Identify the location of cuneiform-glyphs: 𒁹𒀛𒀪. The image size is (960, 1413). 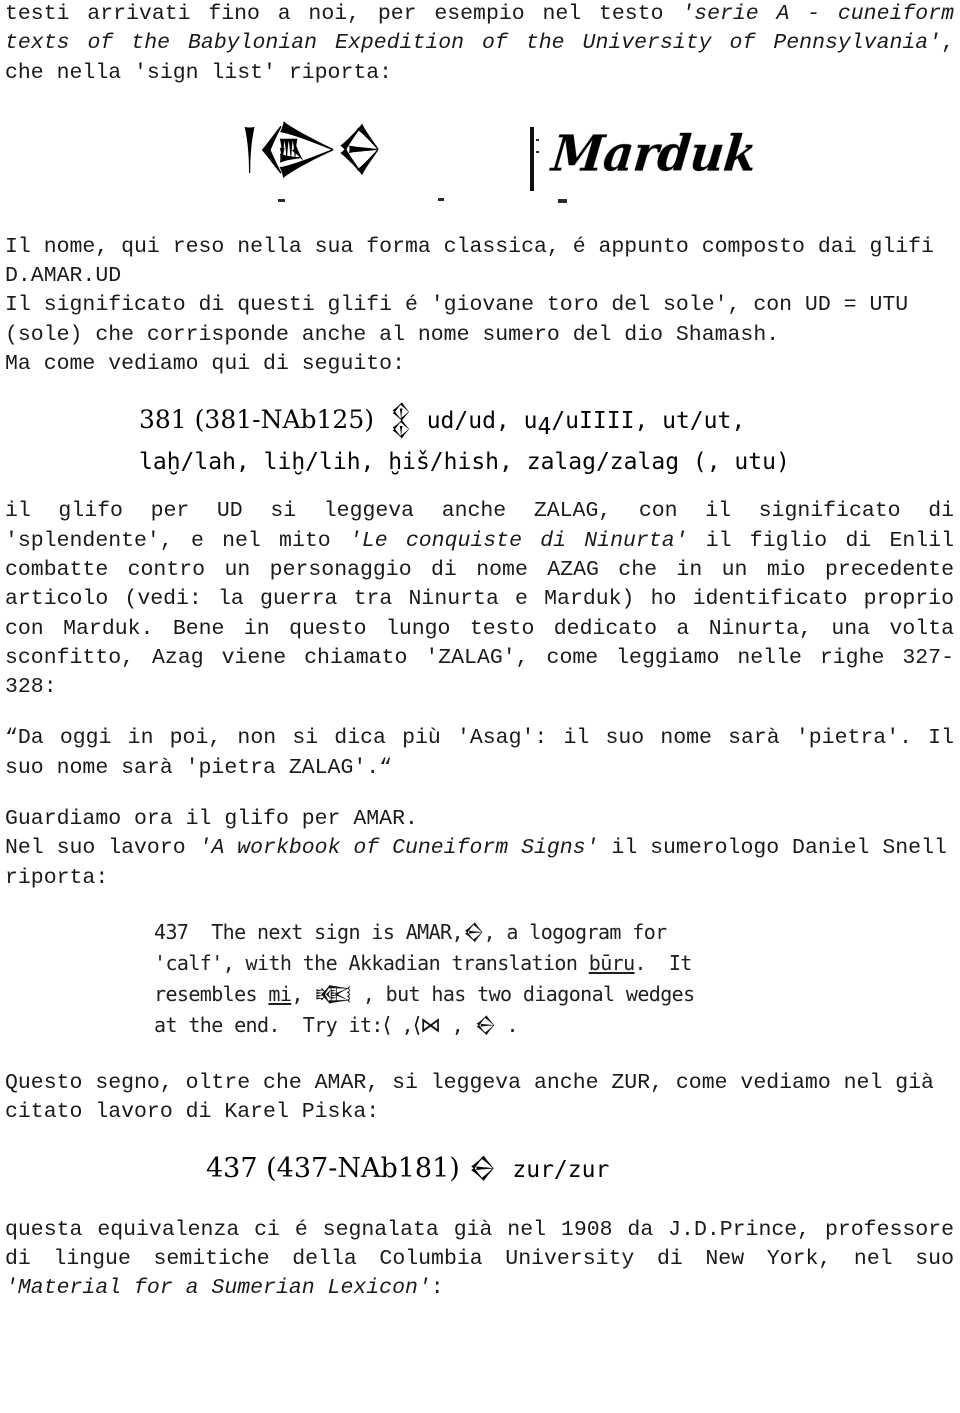
(311, 148).